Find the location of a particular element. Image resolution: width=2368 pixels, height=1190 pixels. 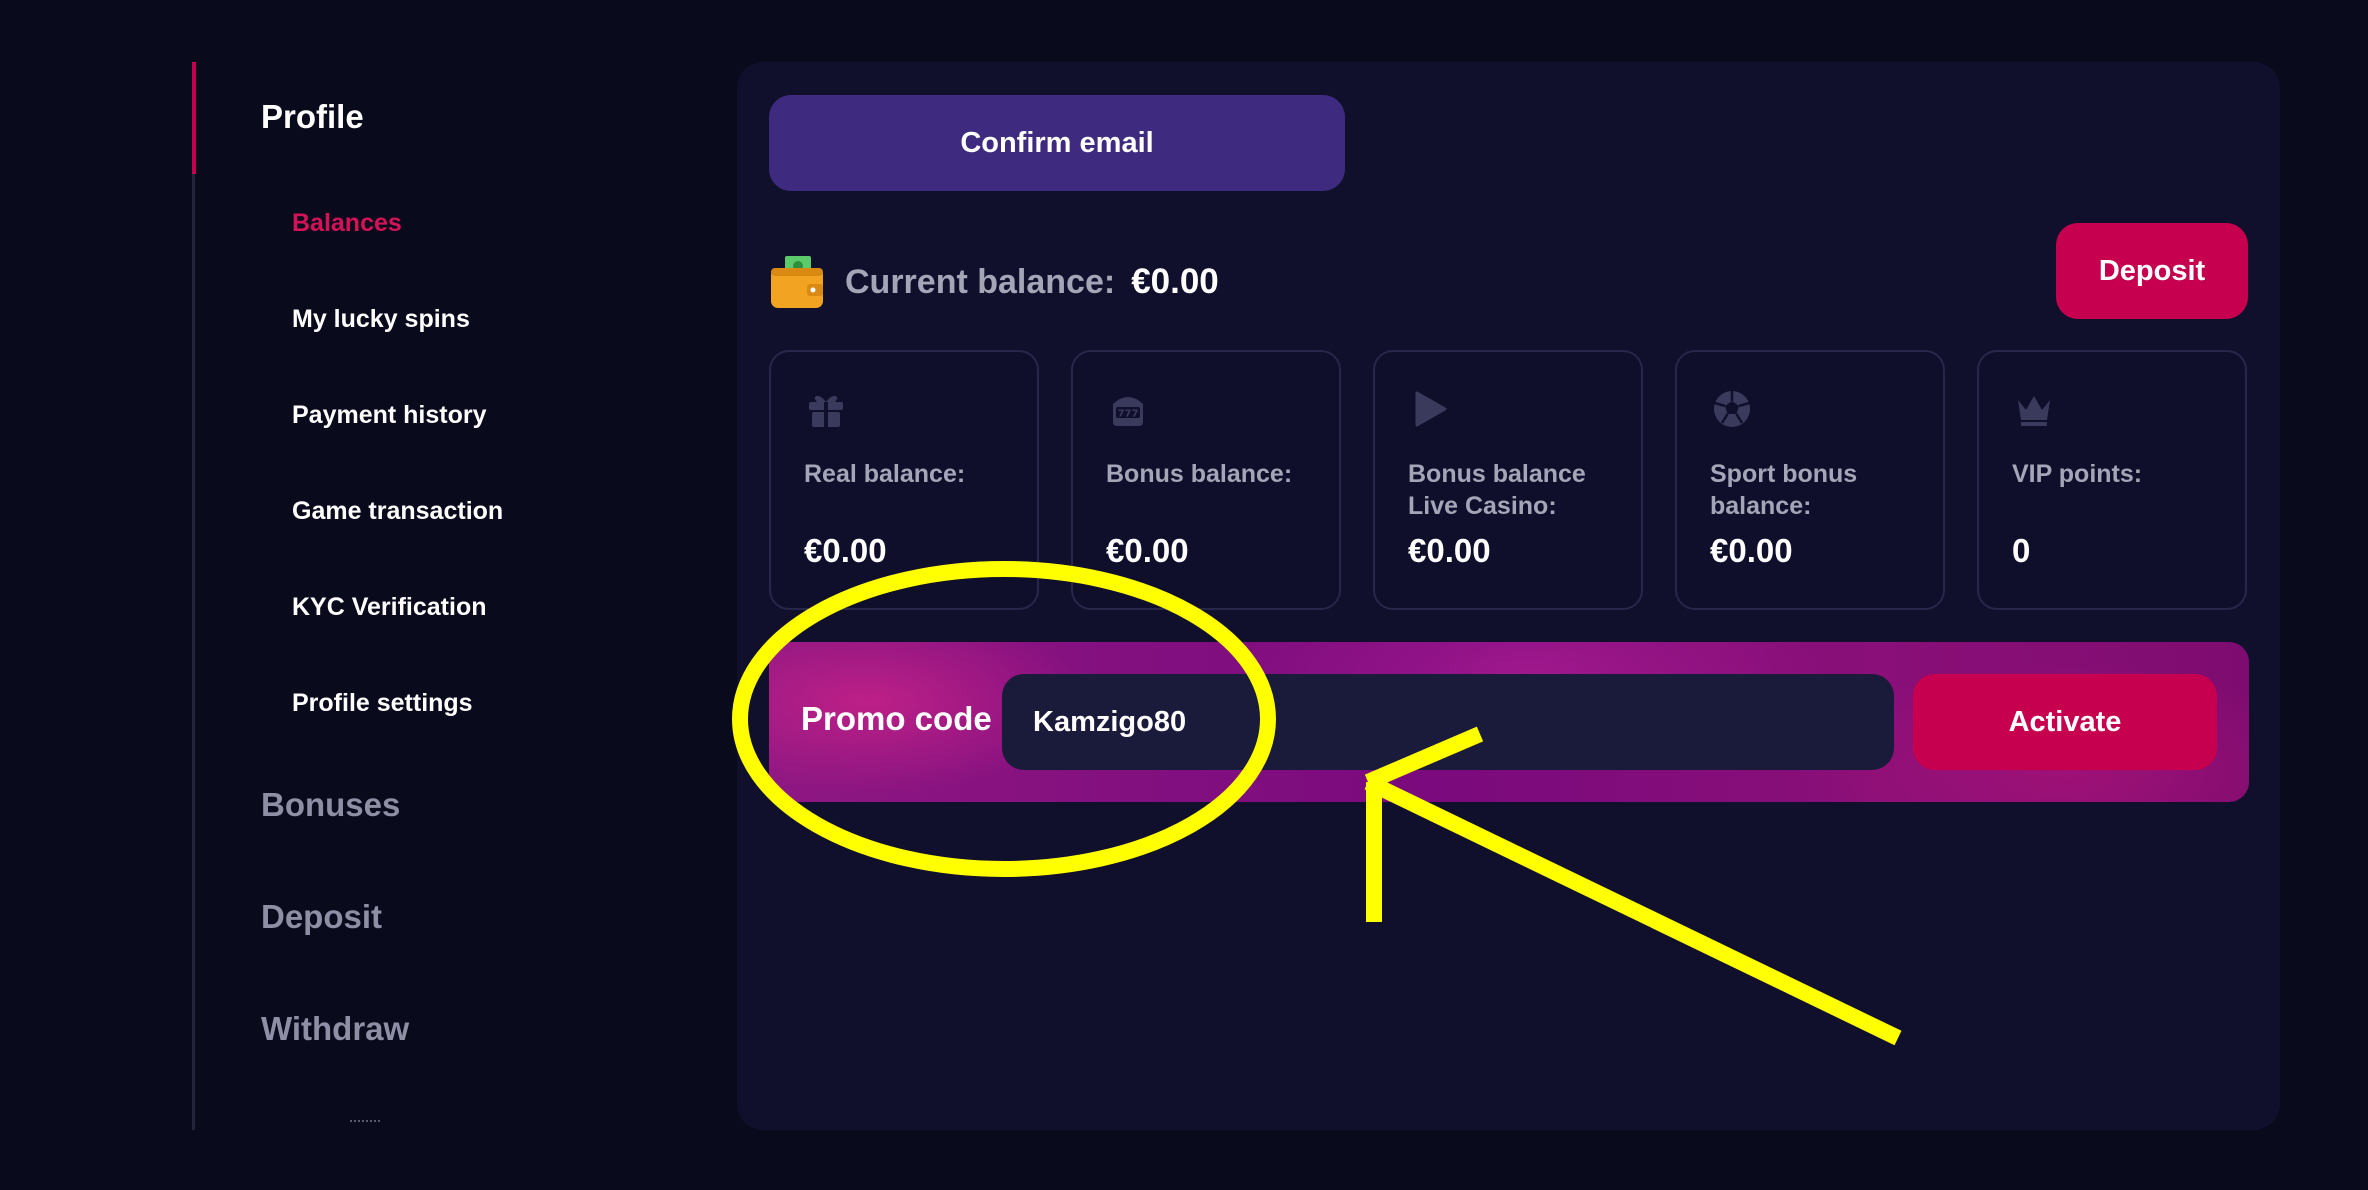

crown-icon is located at coordinates (2034, 409).